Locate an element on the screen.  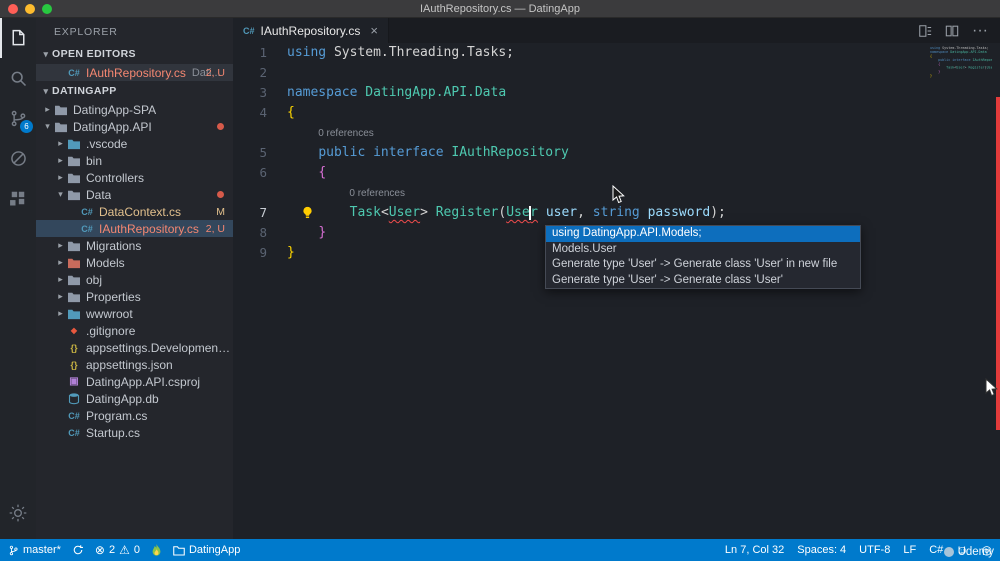
titlebar: IAuthRepository.cs — DatingApp is located at coordinates (500, 9).